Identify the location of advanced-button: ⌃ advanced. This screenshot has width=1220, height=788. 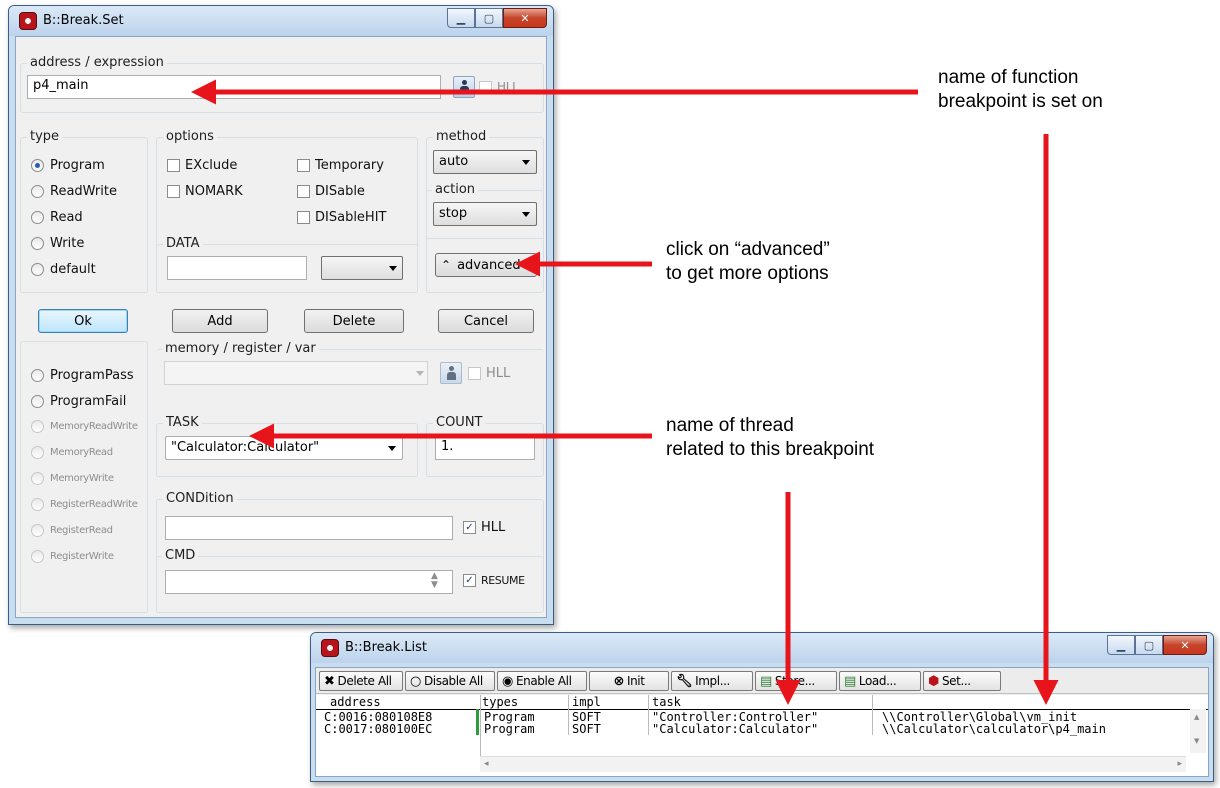
(486, 265).